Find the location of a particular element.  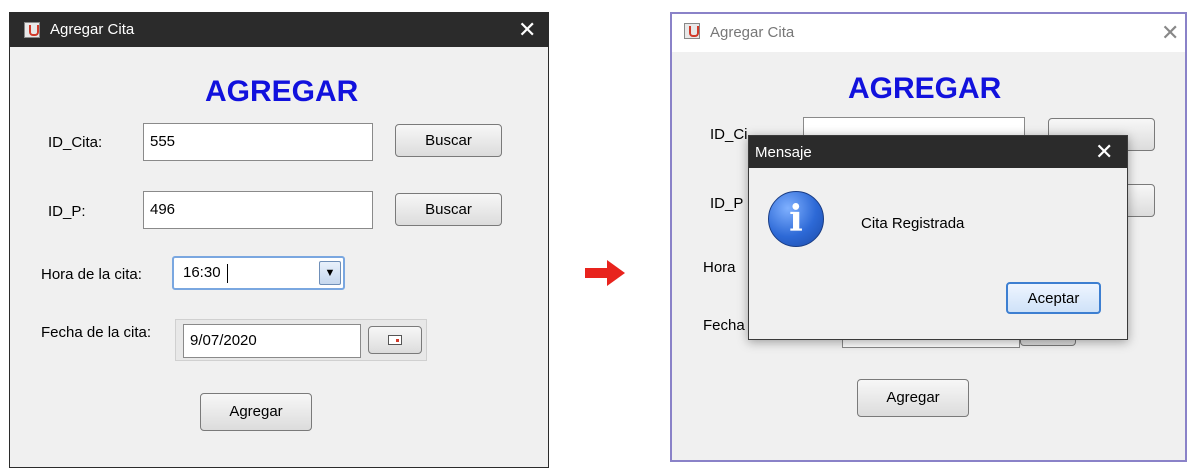

dialog-title-bar: Mensaje ✕ is located at coordinates (938, 152).